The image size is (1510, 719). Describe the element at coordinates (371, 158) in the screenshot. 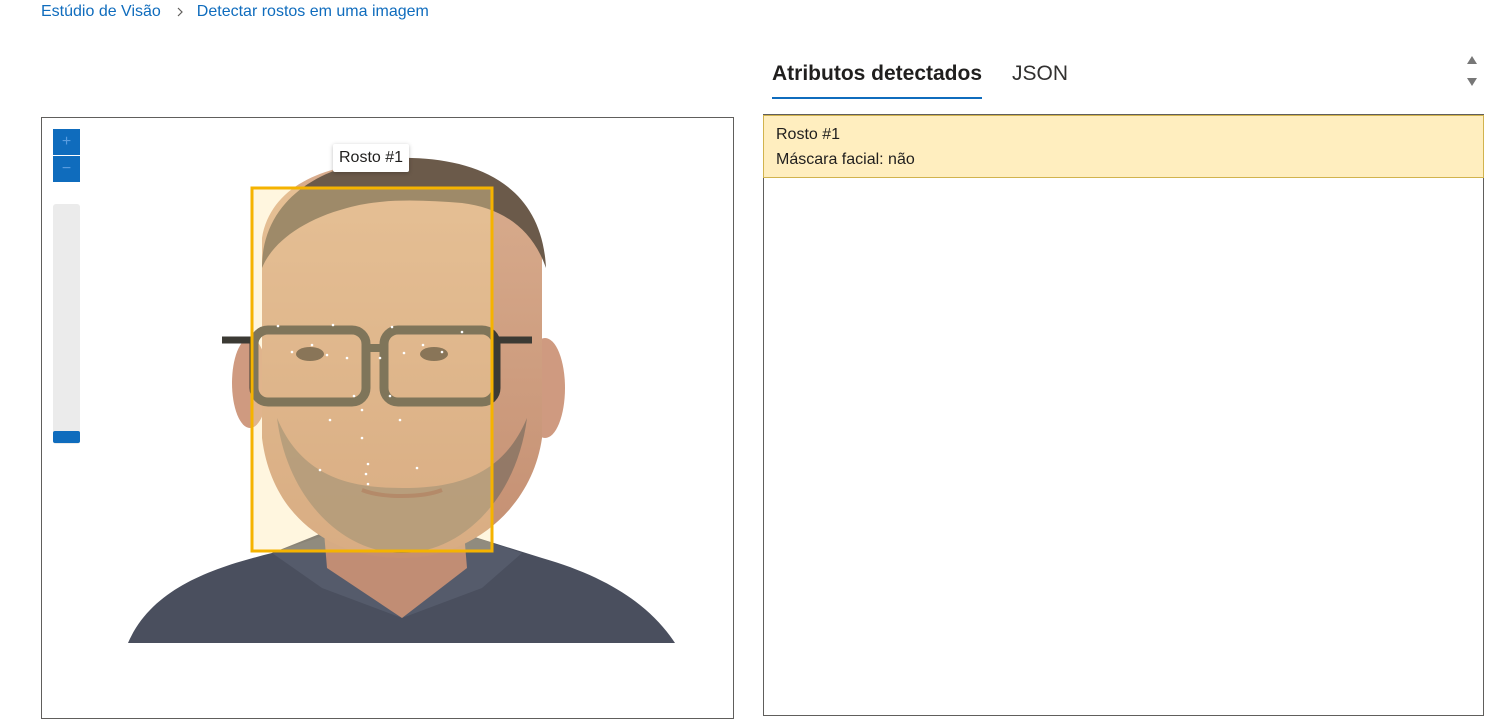

I see `face-label-tooltip: Rosto #1` at that location.